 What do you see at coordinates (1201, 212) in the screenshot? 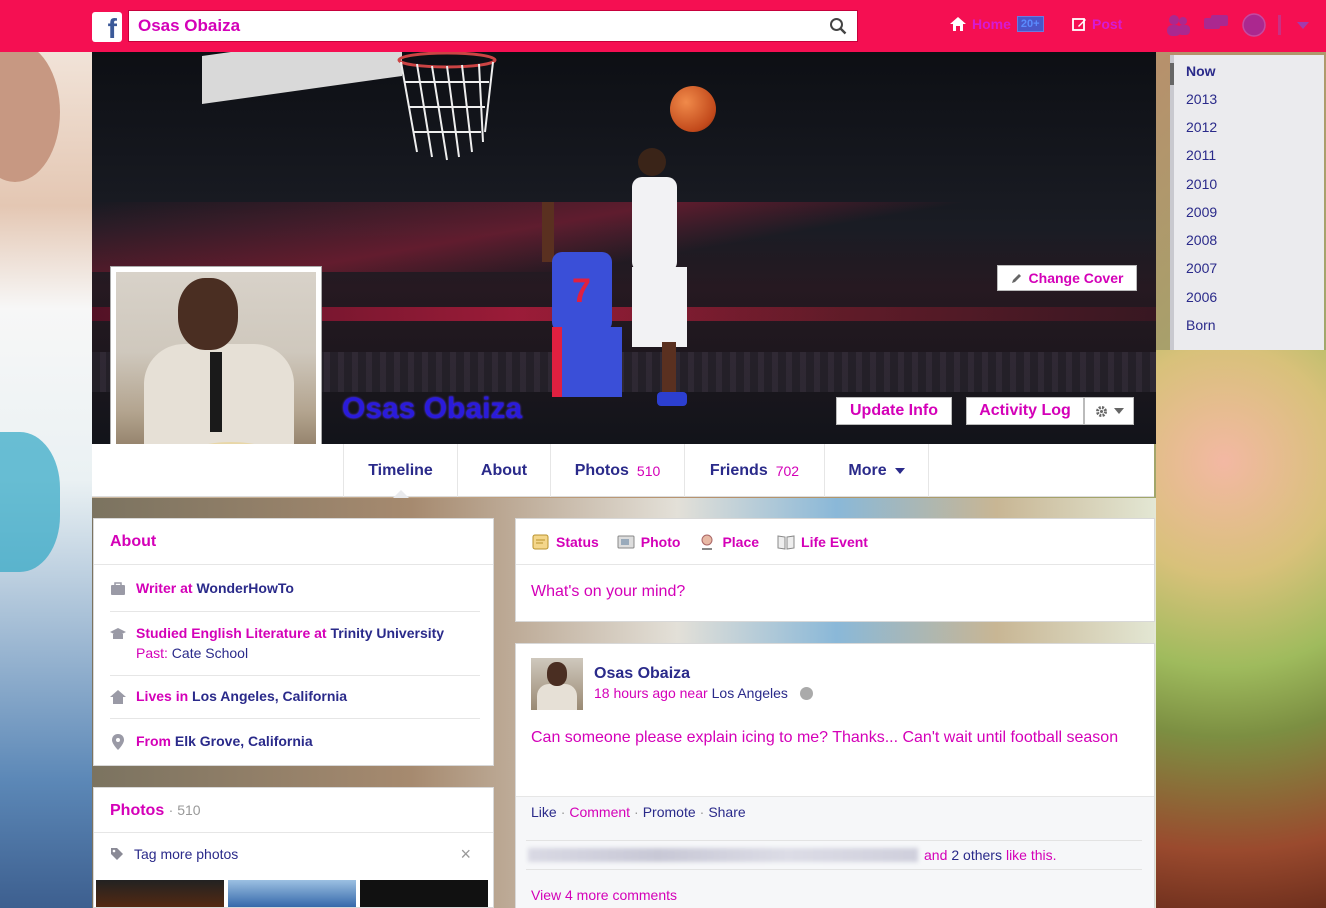
I see `year-link: 2009` at bounding box center [1201, 212].